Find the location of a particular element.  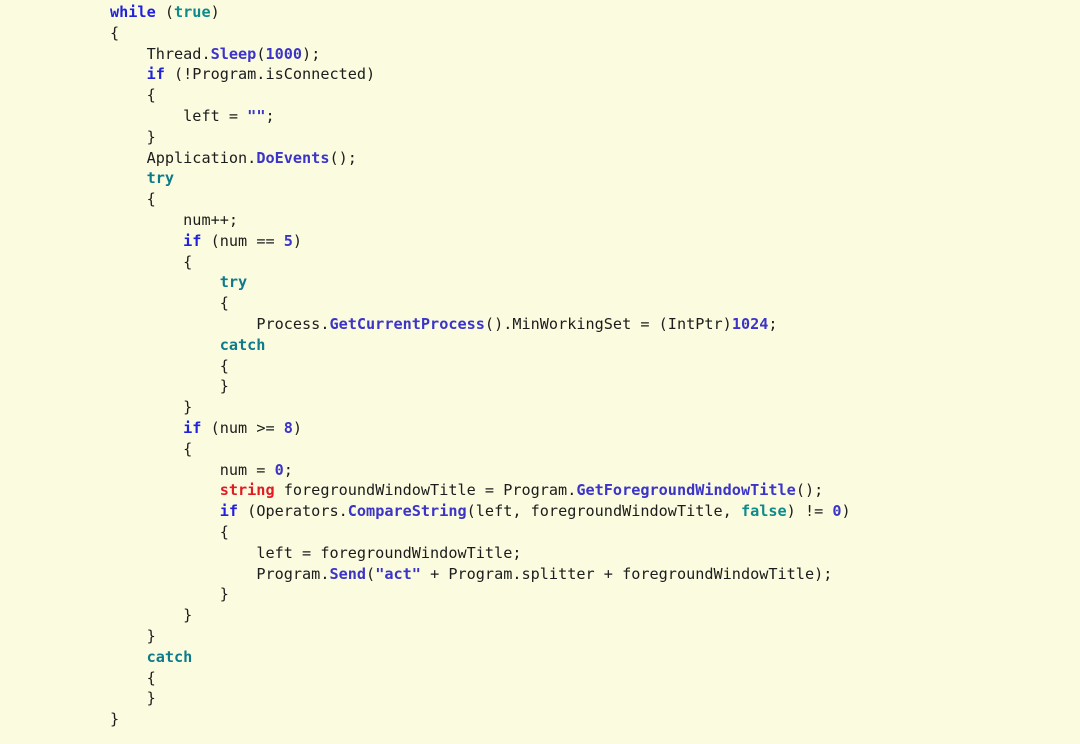

code-token-method: Sleep is located at coordinates (233, 53).